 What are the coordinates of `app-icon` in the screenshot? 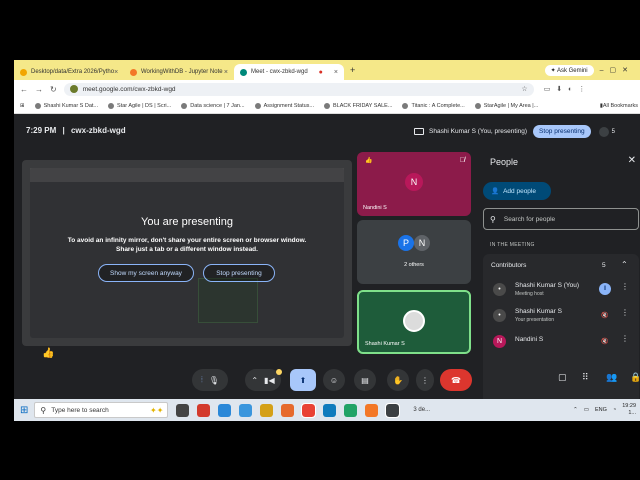 It's located at (288, 410).